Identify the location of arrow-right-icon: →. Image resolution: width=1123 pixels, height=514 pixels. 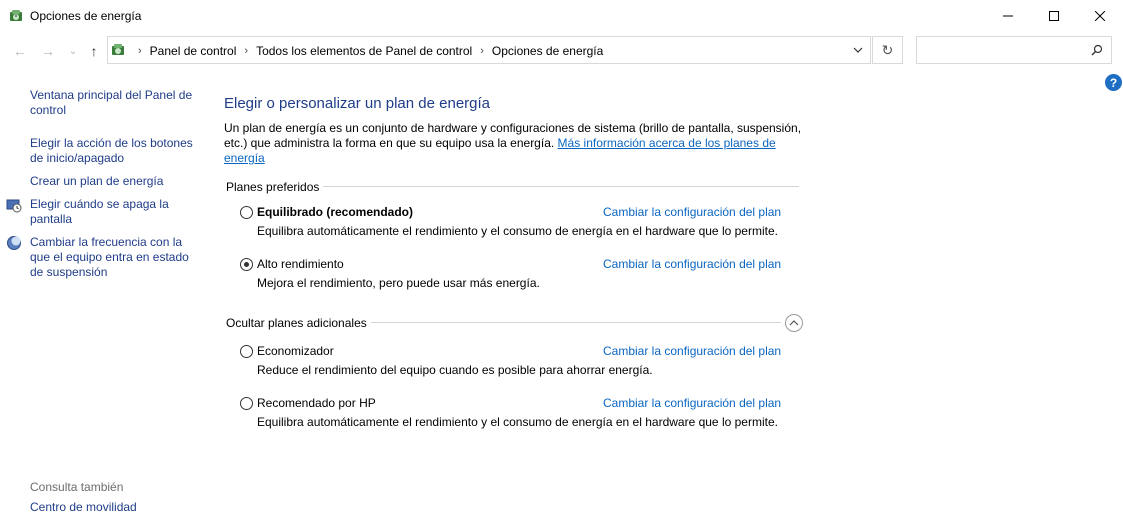
(48, 51).